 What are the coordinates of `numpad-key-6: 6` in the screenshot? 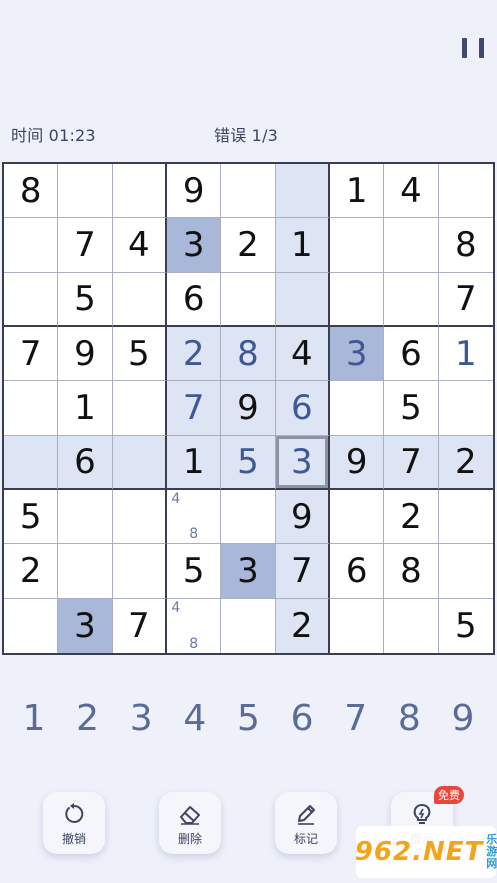 It's located at (302, 720).